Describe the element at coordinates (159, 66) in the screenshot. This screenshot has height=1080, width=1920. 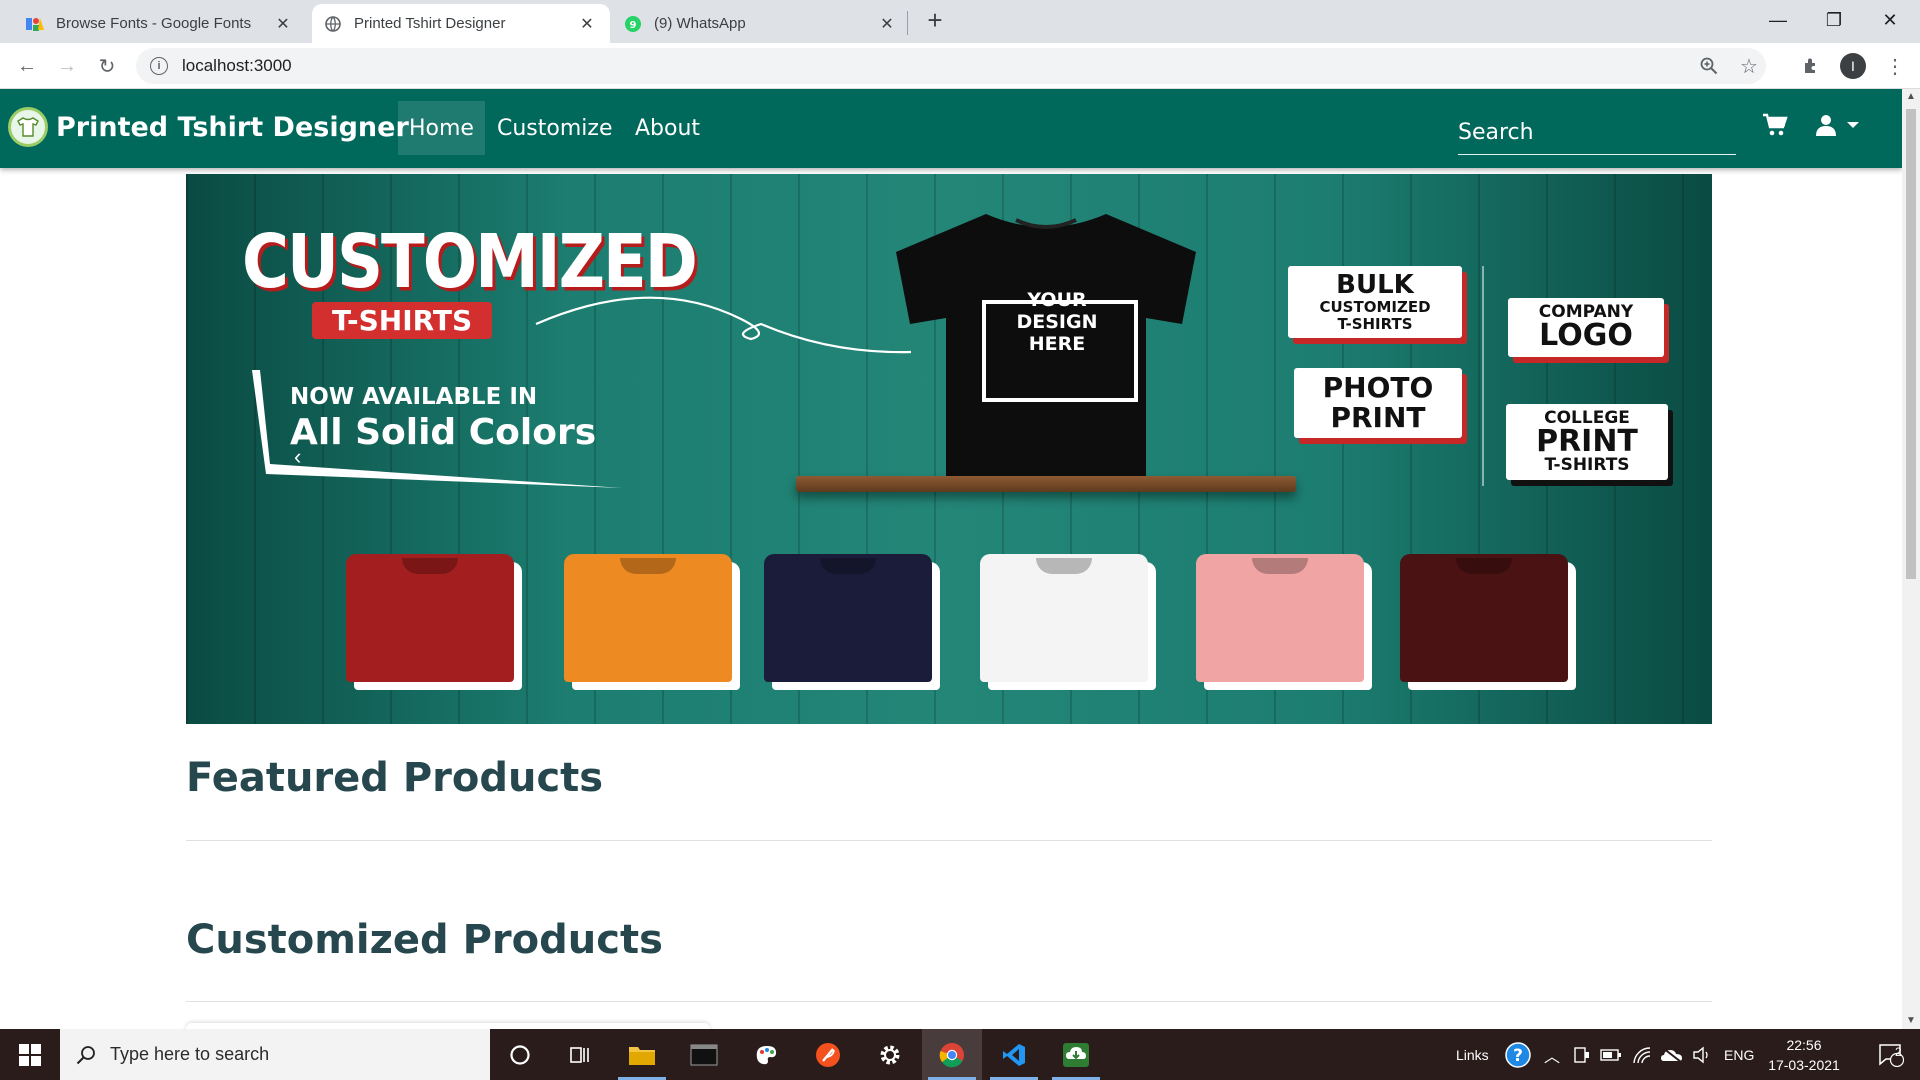
I see `site-info-icon: i` at that location.